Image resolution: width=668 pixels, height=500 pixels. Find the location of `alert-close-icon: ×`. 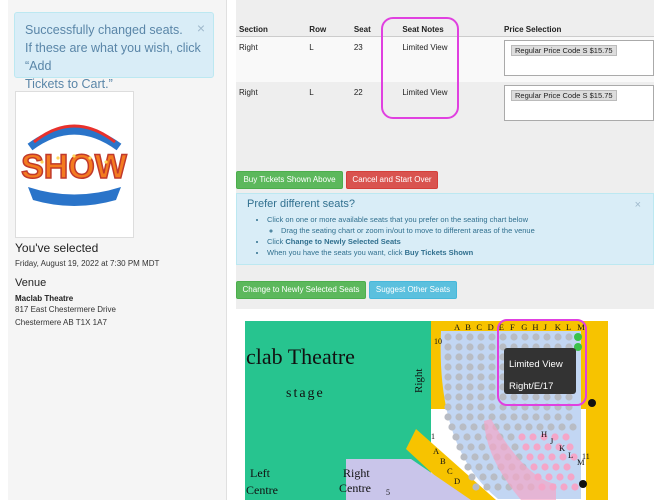

alert-close-icon: × is located at coordinates (201, 28).